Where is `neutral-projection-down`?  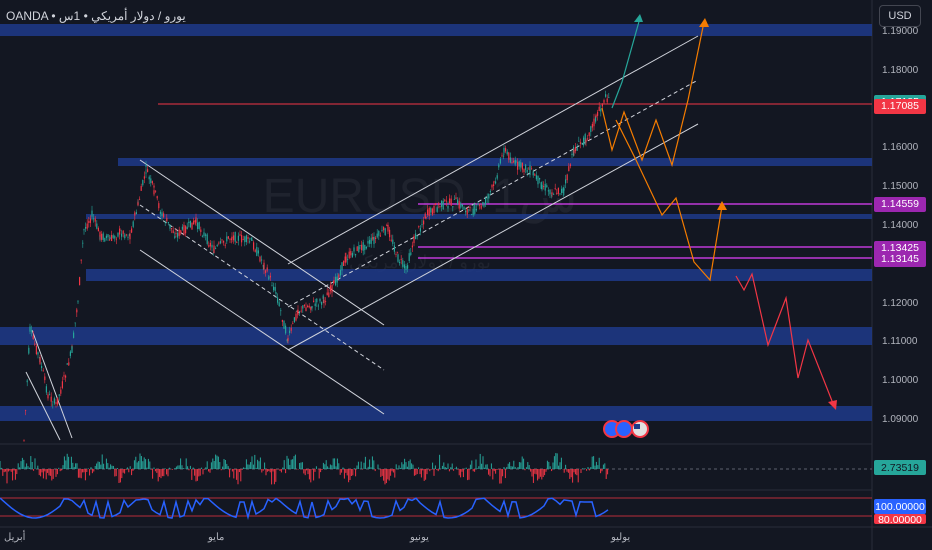 neutral-projection-down is located at coordinates (669, 200).